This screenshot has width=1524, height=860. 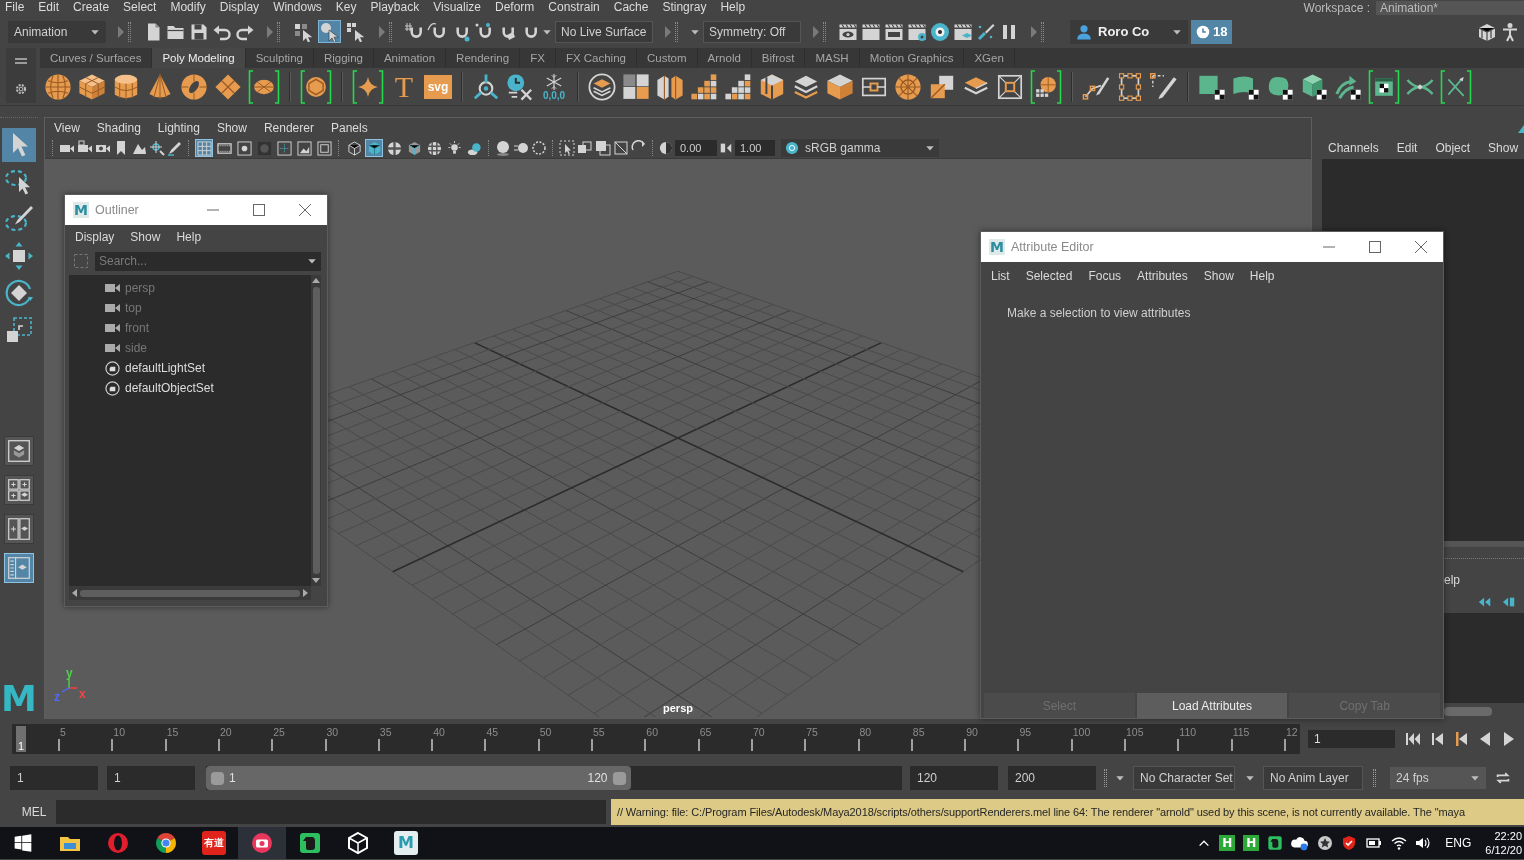 What do you see at coordinates (520, 86) in the screenshot?
I see `clock-icon` at bounding box center [520, 86].